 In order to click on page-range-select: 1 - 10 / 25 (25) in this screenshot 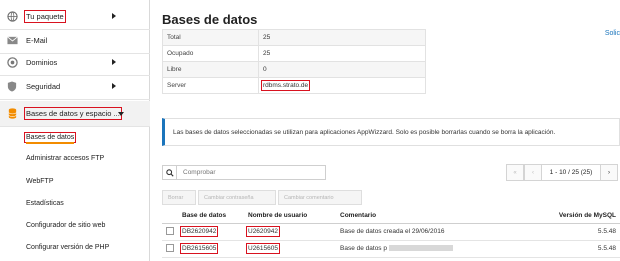, I will do `click(571, 172)`.